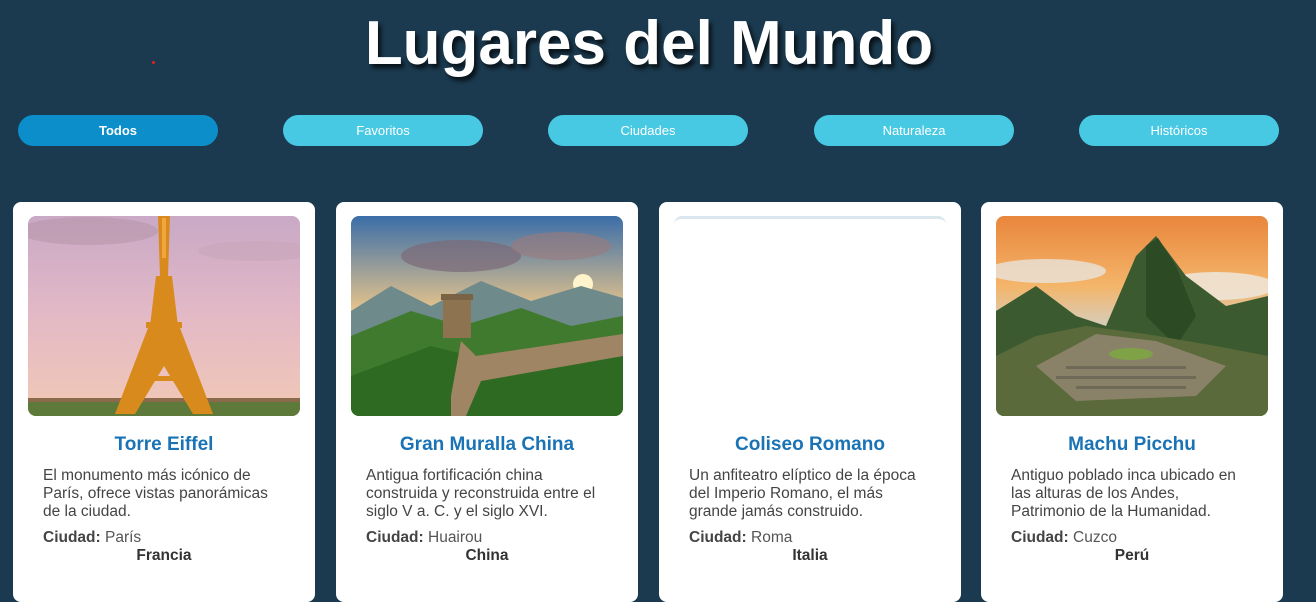 This screenshot has height=602, width=1316. I want to click on place-country: Francia, so click(164, 555).